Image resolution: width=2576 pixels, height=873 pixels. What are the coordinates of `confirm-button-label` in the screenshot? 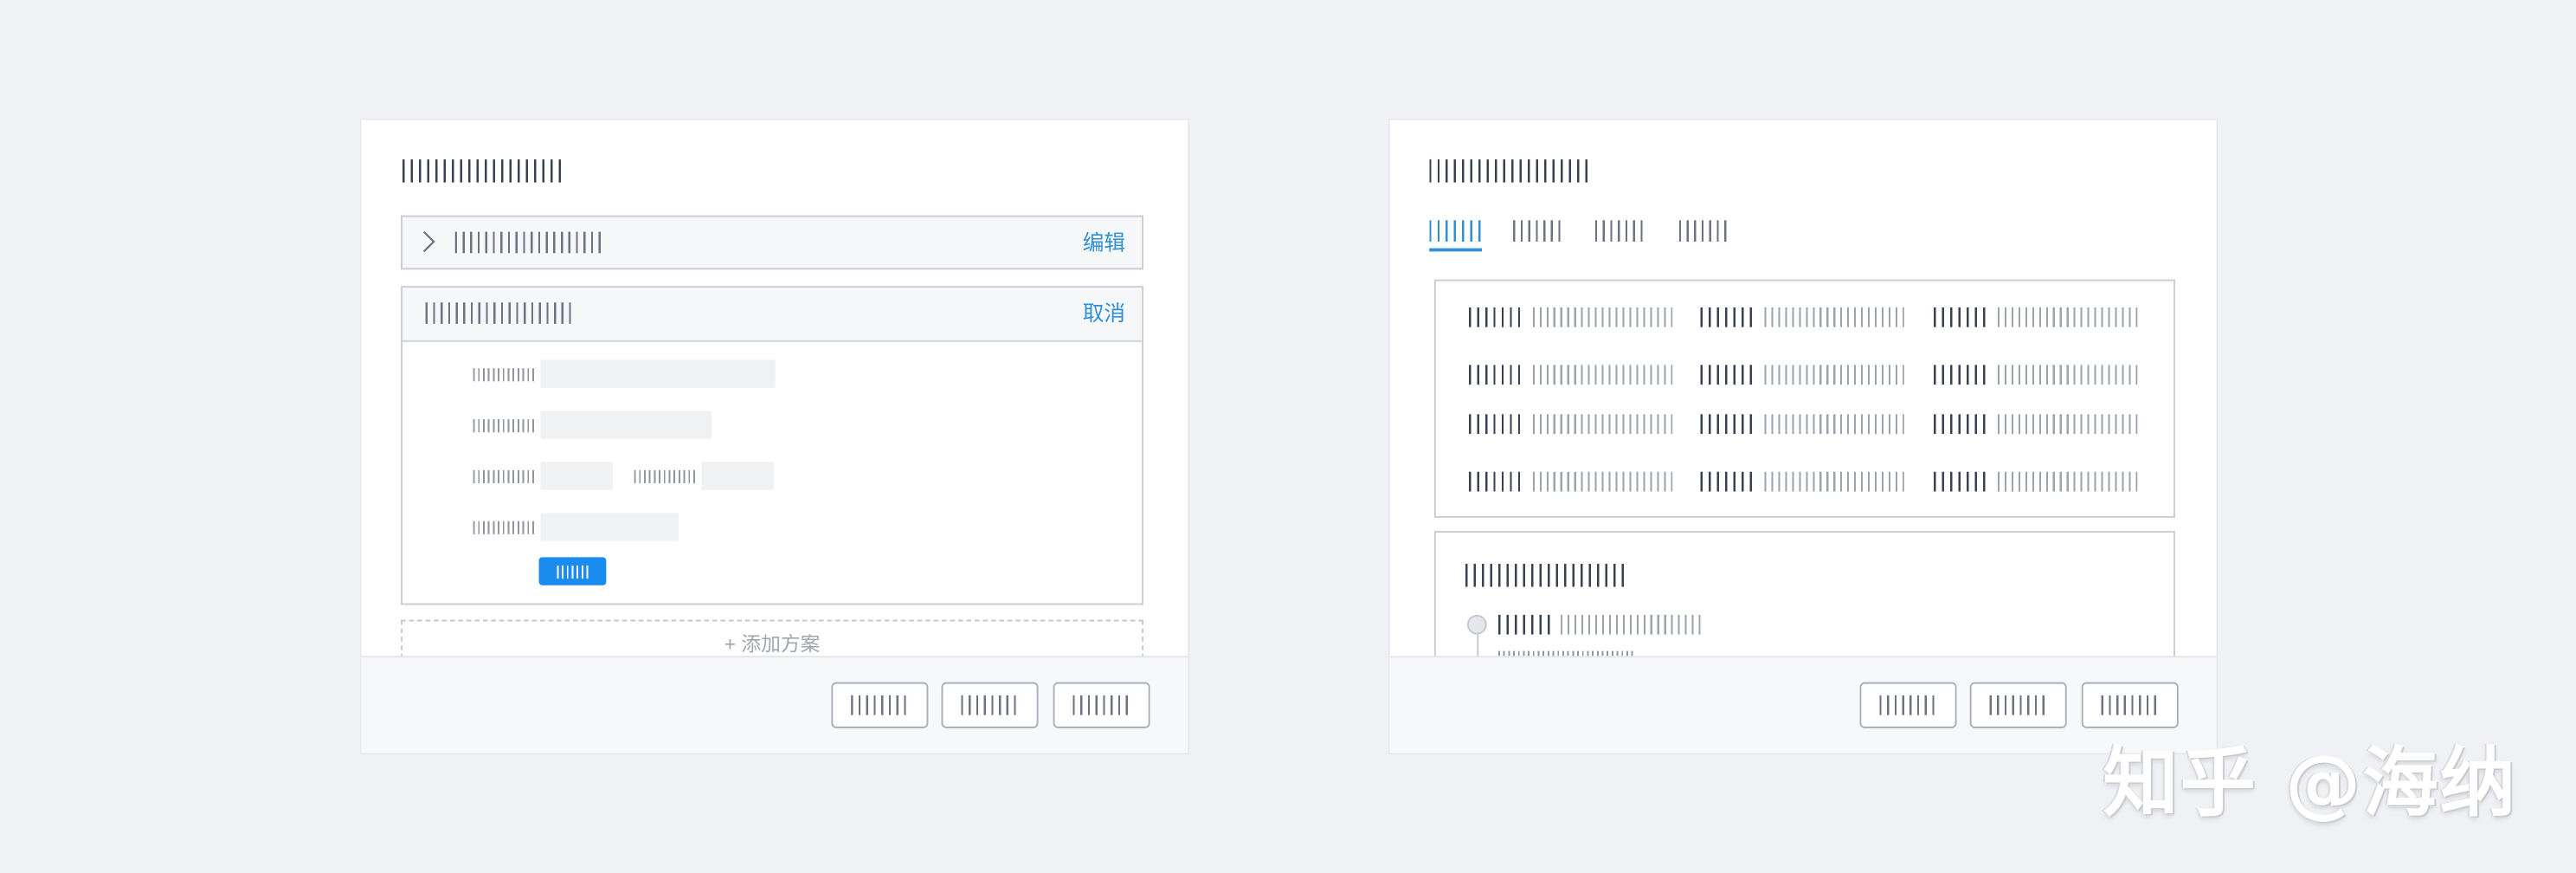 It's located at (572, 571).